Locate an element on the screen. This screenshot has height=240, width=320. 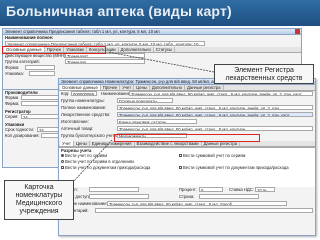
option-label: Вести учет по сериям в отделениях is located at coordinates (100, 161).